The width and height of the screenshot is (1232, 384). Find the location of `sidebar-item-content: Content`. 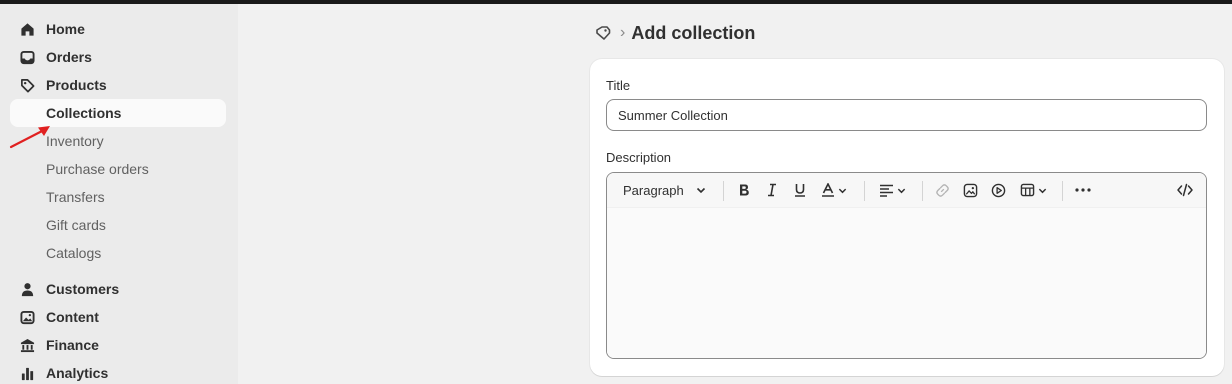

sidebar-item-content: Content is located at coordinates (118, 317).